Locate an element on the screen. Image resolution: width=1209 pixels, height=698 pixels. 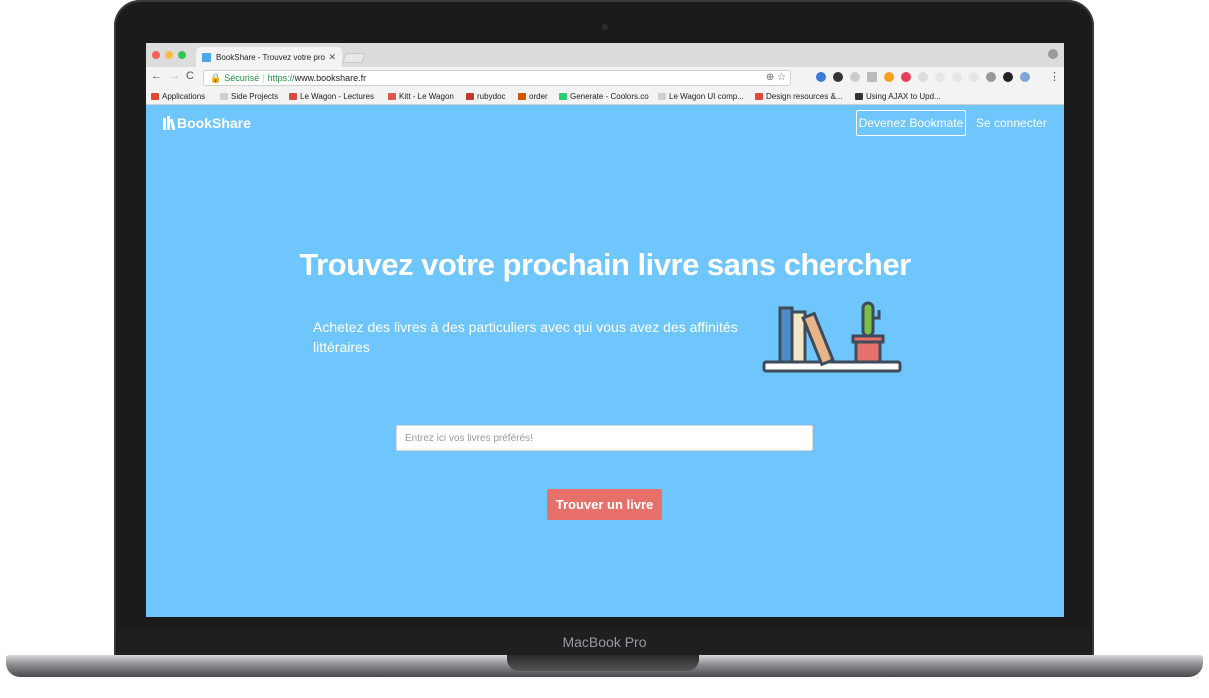
minimize-window-icon is located at coordinates (169, 55).